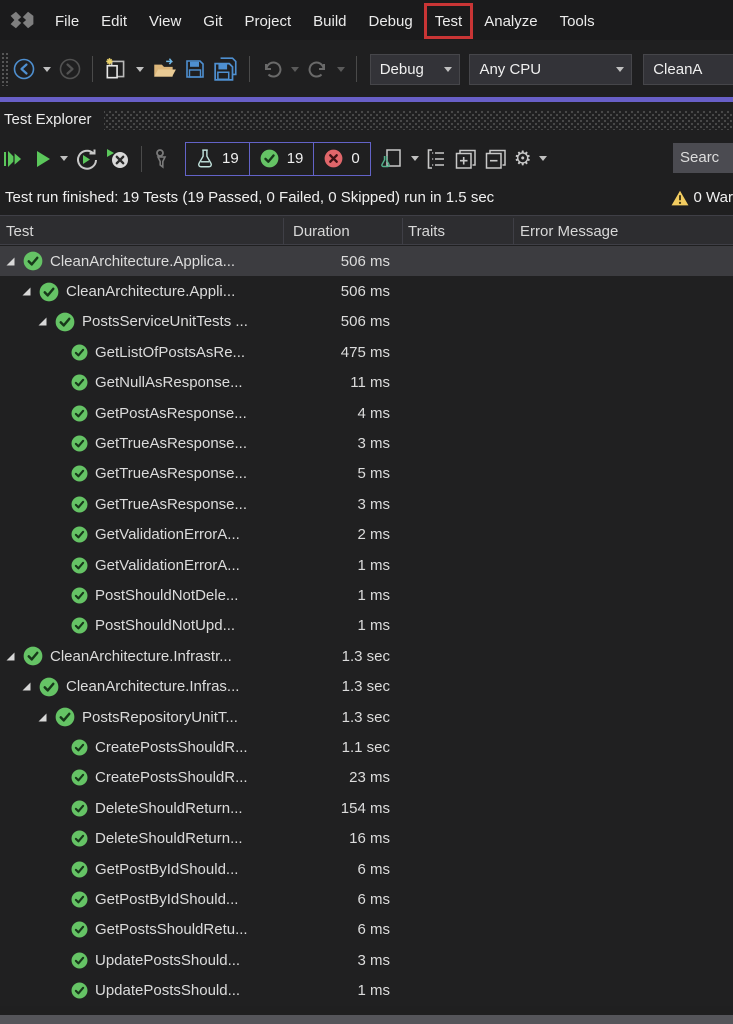 The image size is (733, 1024). What do you see at coordinates (542, 158) in the screenshot?
I see `settings-dropdown-caret` at bounding box center [542, 158].